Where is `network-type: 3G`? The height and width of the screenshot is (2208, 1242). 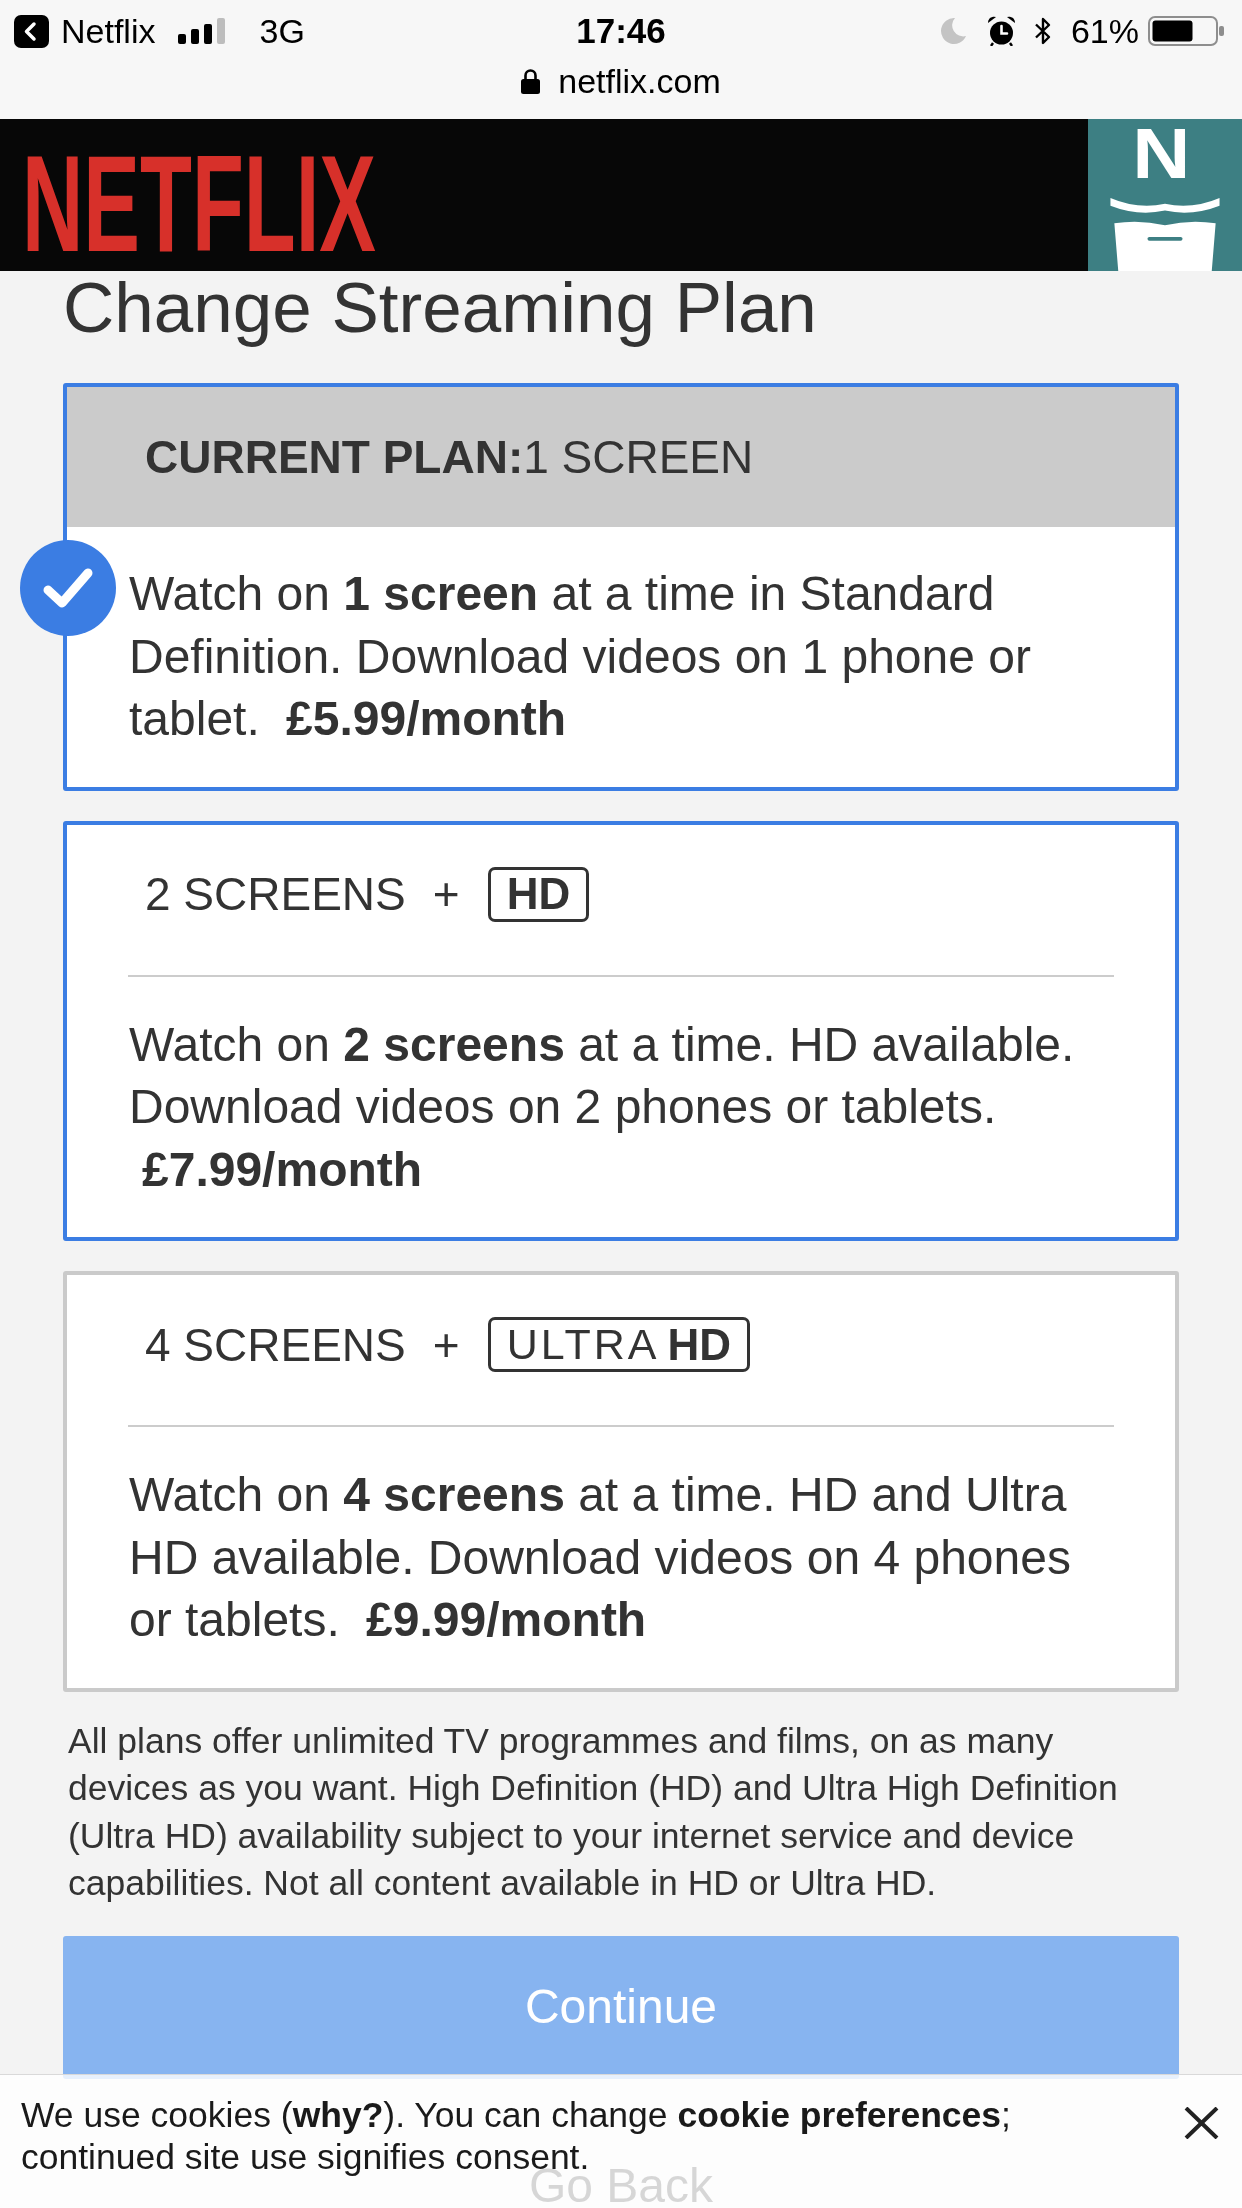
network-type: 3G is located at coordinates (282, 31).